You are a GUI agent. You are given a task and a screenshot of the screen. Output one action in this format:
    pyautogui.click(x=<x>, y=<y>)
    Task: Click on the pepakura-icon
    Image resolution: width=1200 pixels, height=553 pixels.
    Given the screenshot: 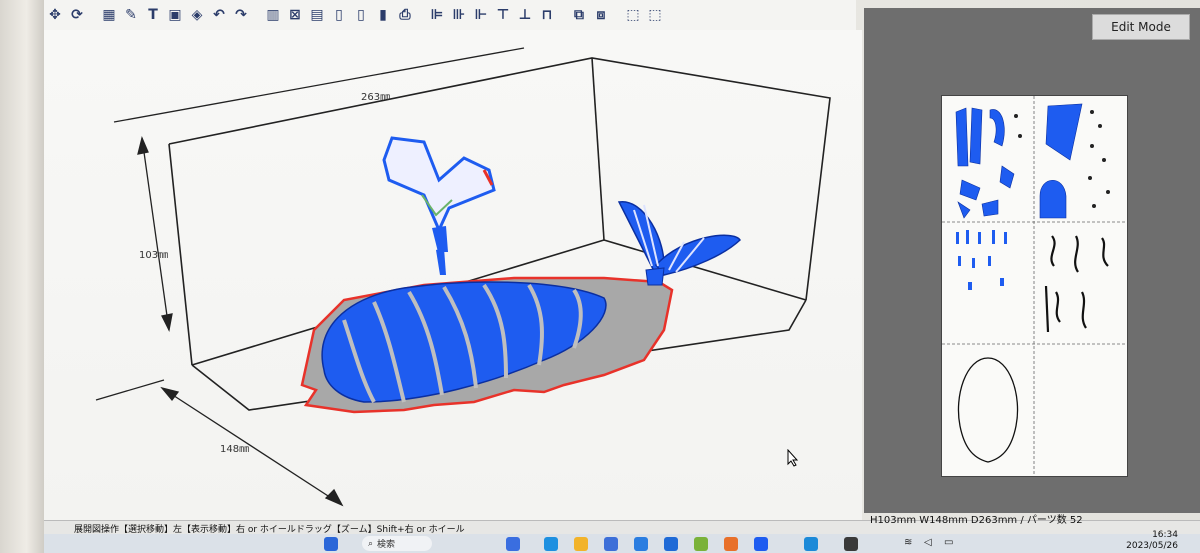 What is the action you would take?
    pyautogui.click(x=761, y=544)
    